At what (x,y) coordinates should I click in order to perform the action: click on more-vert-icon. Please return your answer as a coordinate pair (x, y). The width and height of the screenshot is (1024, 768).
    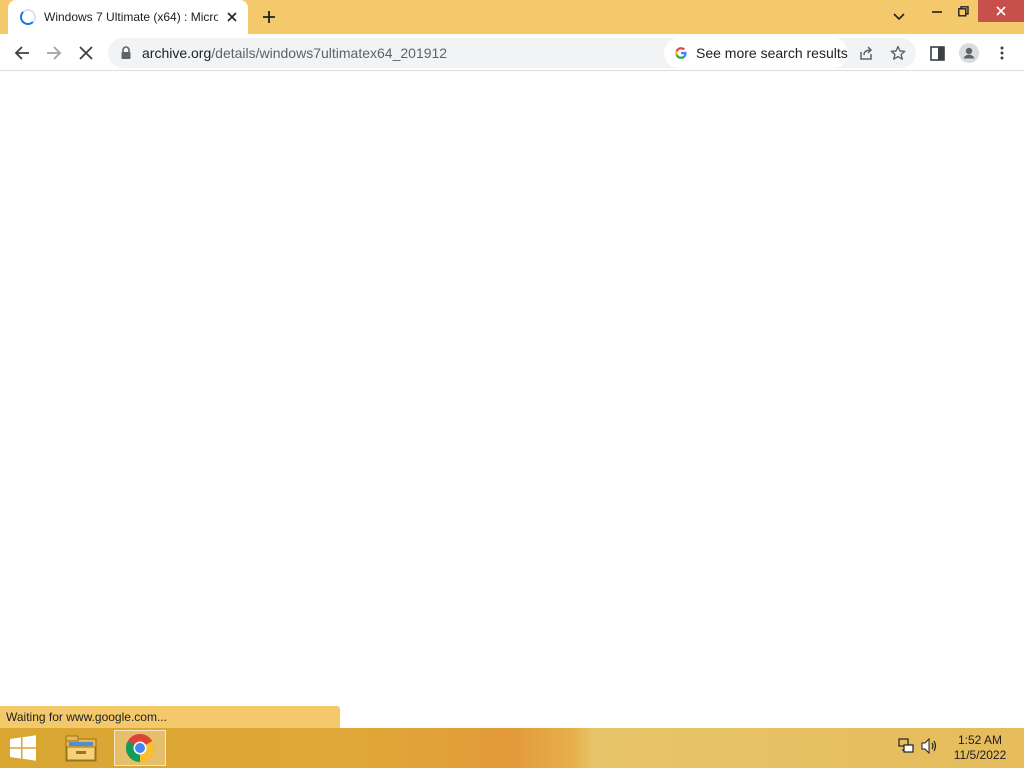
    Looking at the image, I should click on (1002, 53).